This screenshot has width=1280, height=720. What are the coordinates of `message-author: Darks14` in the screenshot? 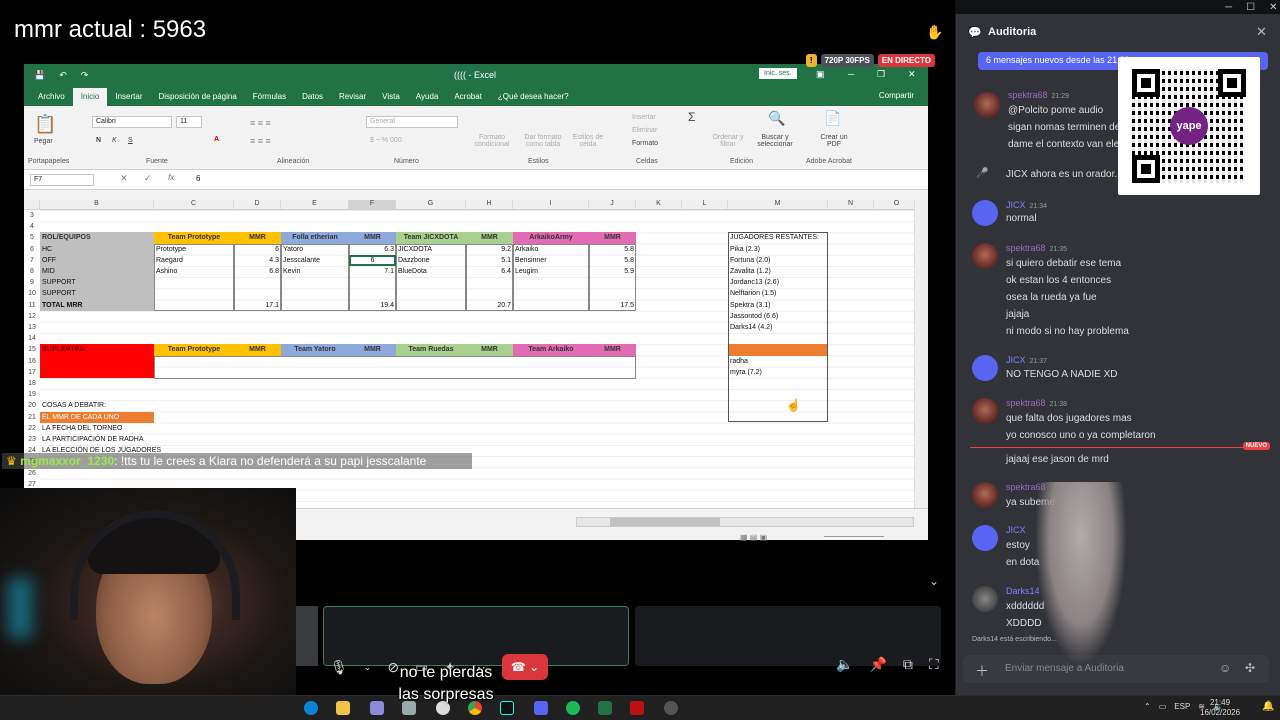 It's located at (1023, 591).